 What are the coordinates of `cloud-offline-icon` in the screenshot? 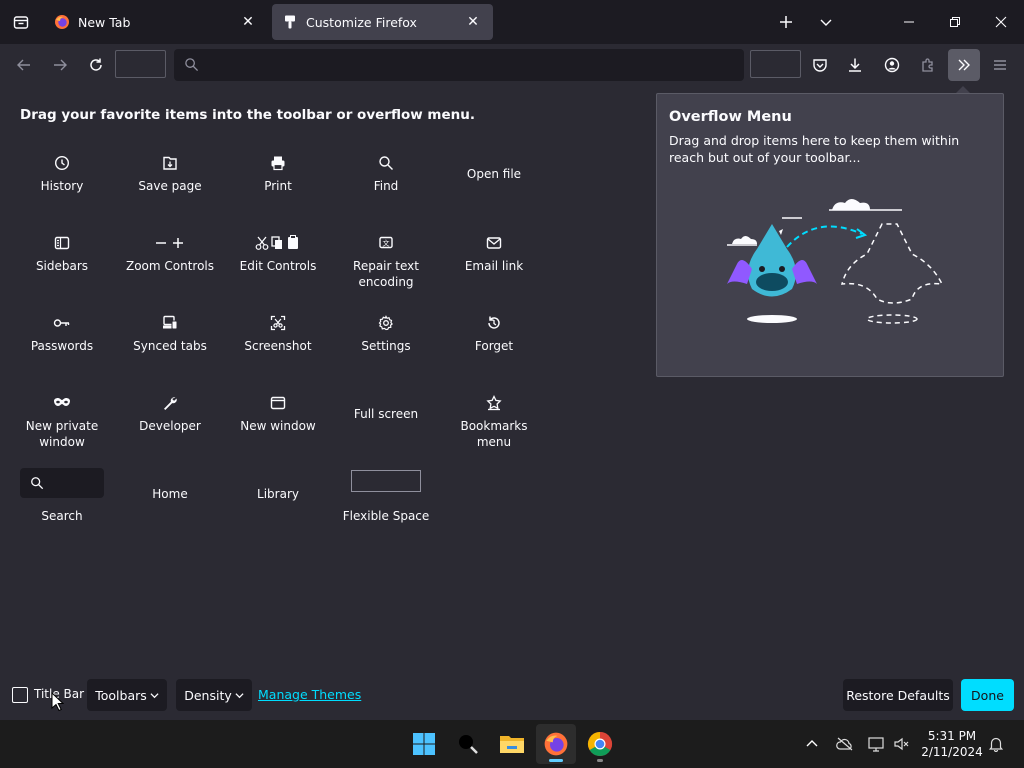 It's located at (844, 744).